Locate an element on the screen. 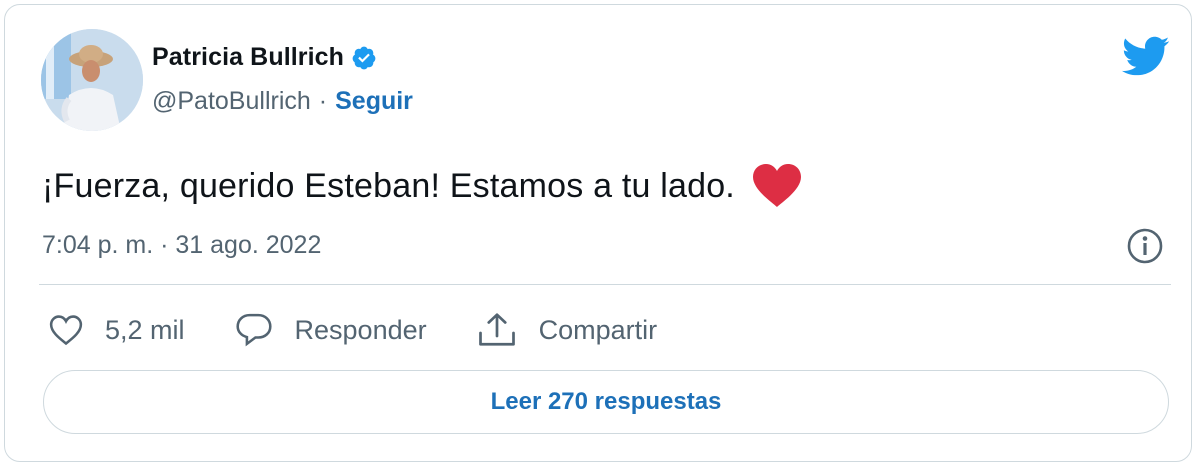 The image size is (1200, 469). divider is located at coordinates (605, 284).